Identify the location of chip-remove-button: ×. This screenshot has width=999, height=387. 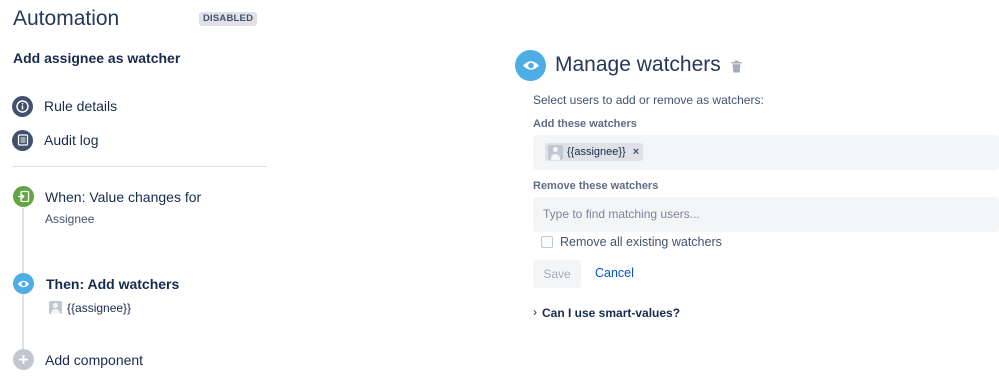
(636, 152).